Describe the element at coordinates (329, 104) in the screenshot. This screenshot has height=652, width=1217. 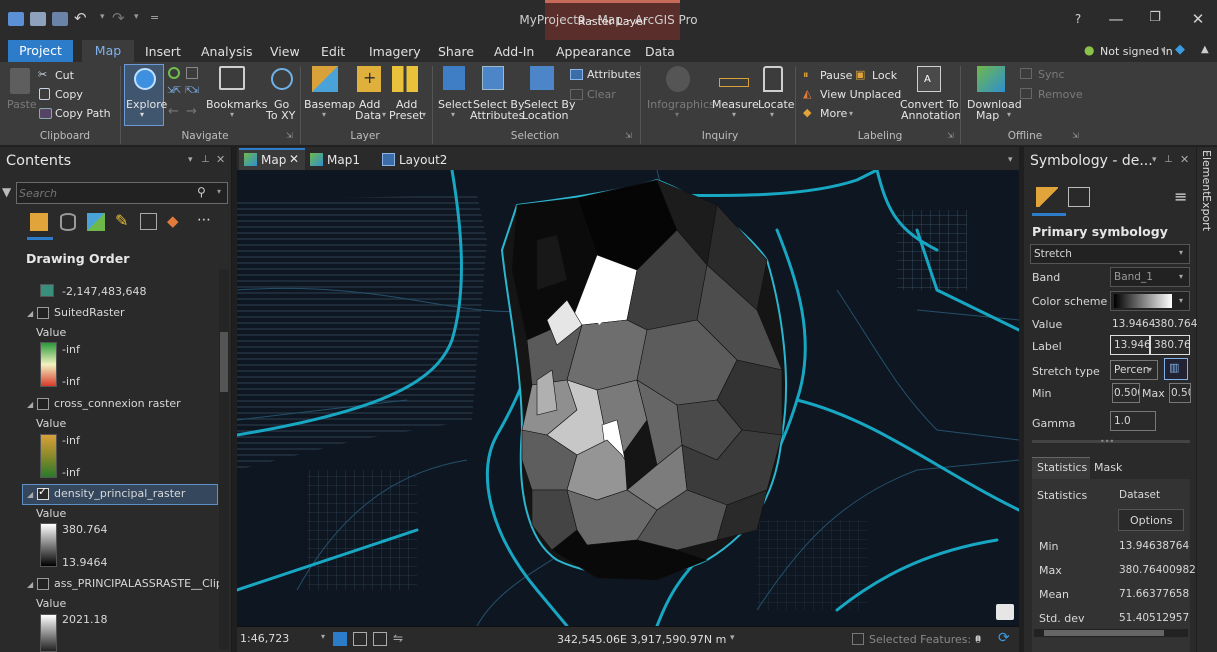
I see `basemap-button: Basemap` at that location.